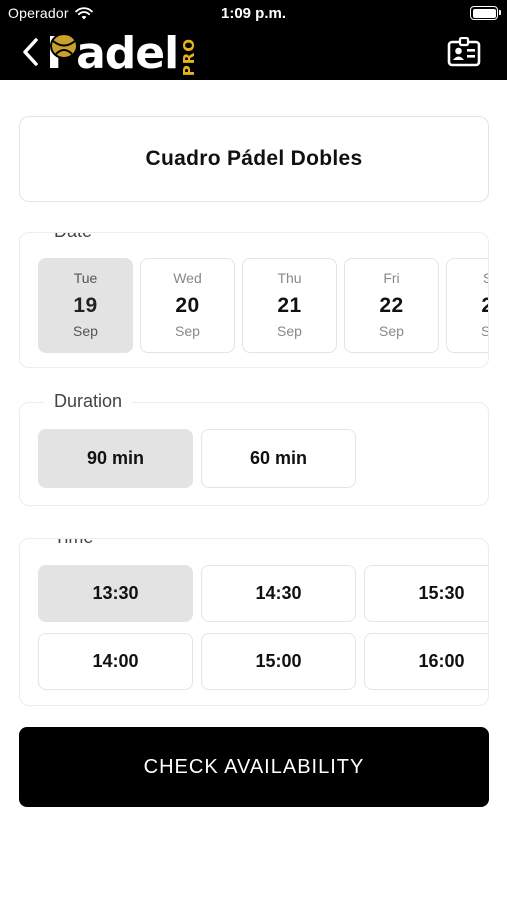  Describe the element at coordinates (467, 279) in the screenshot. I see `date-weekday: Sat` at that location.